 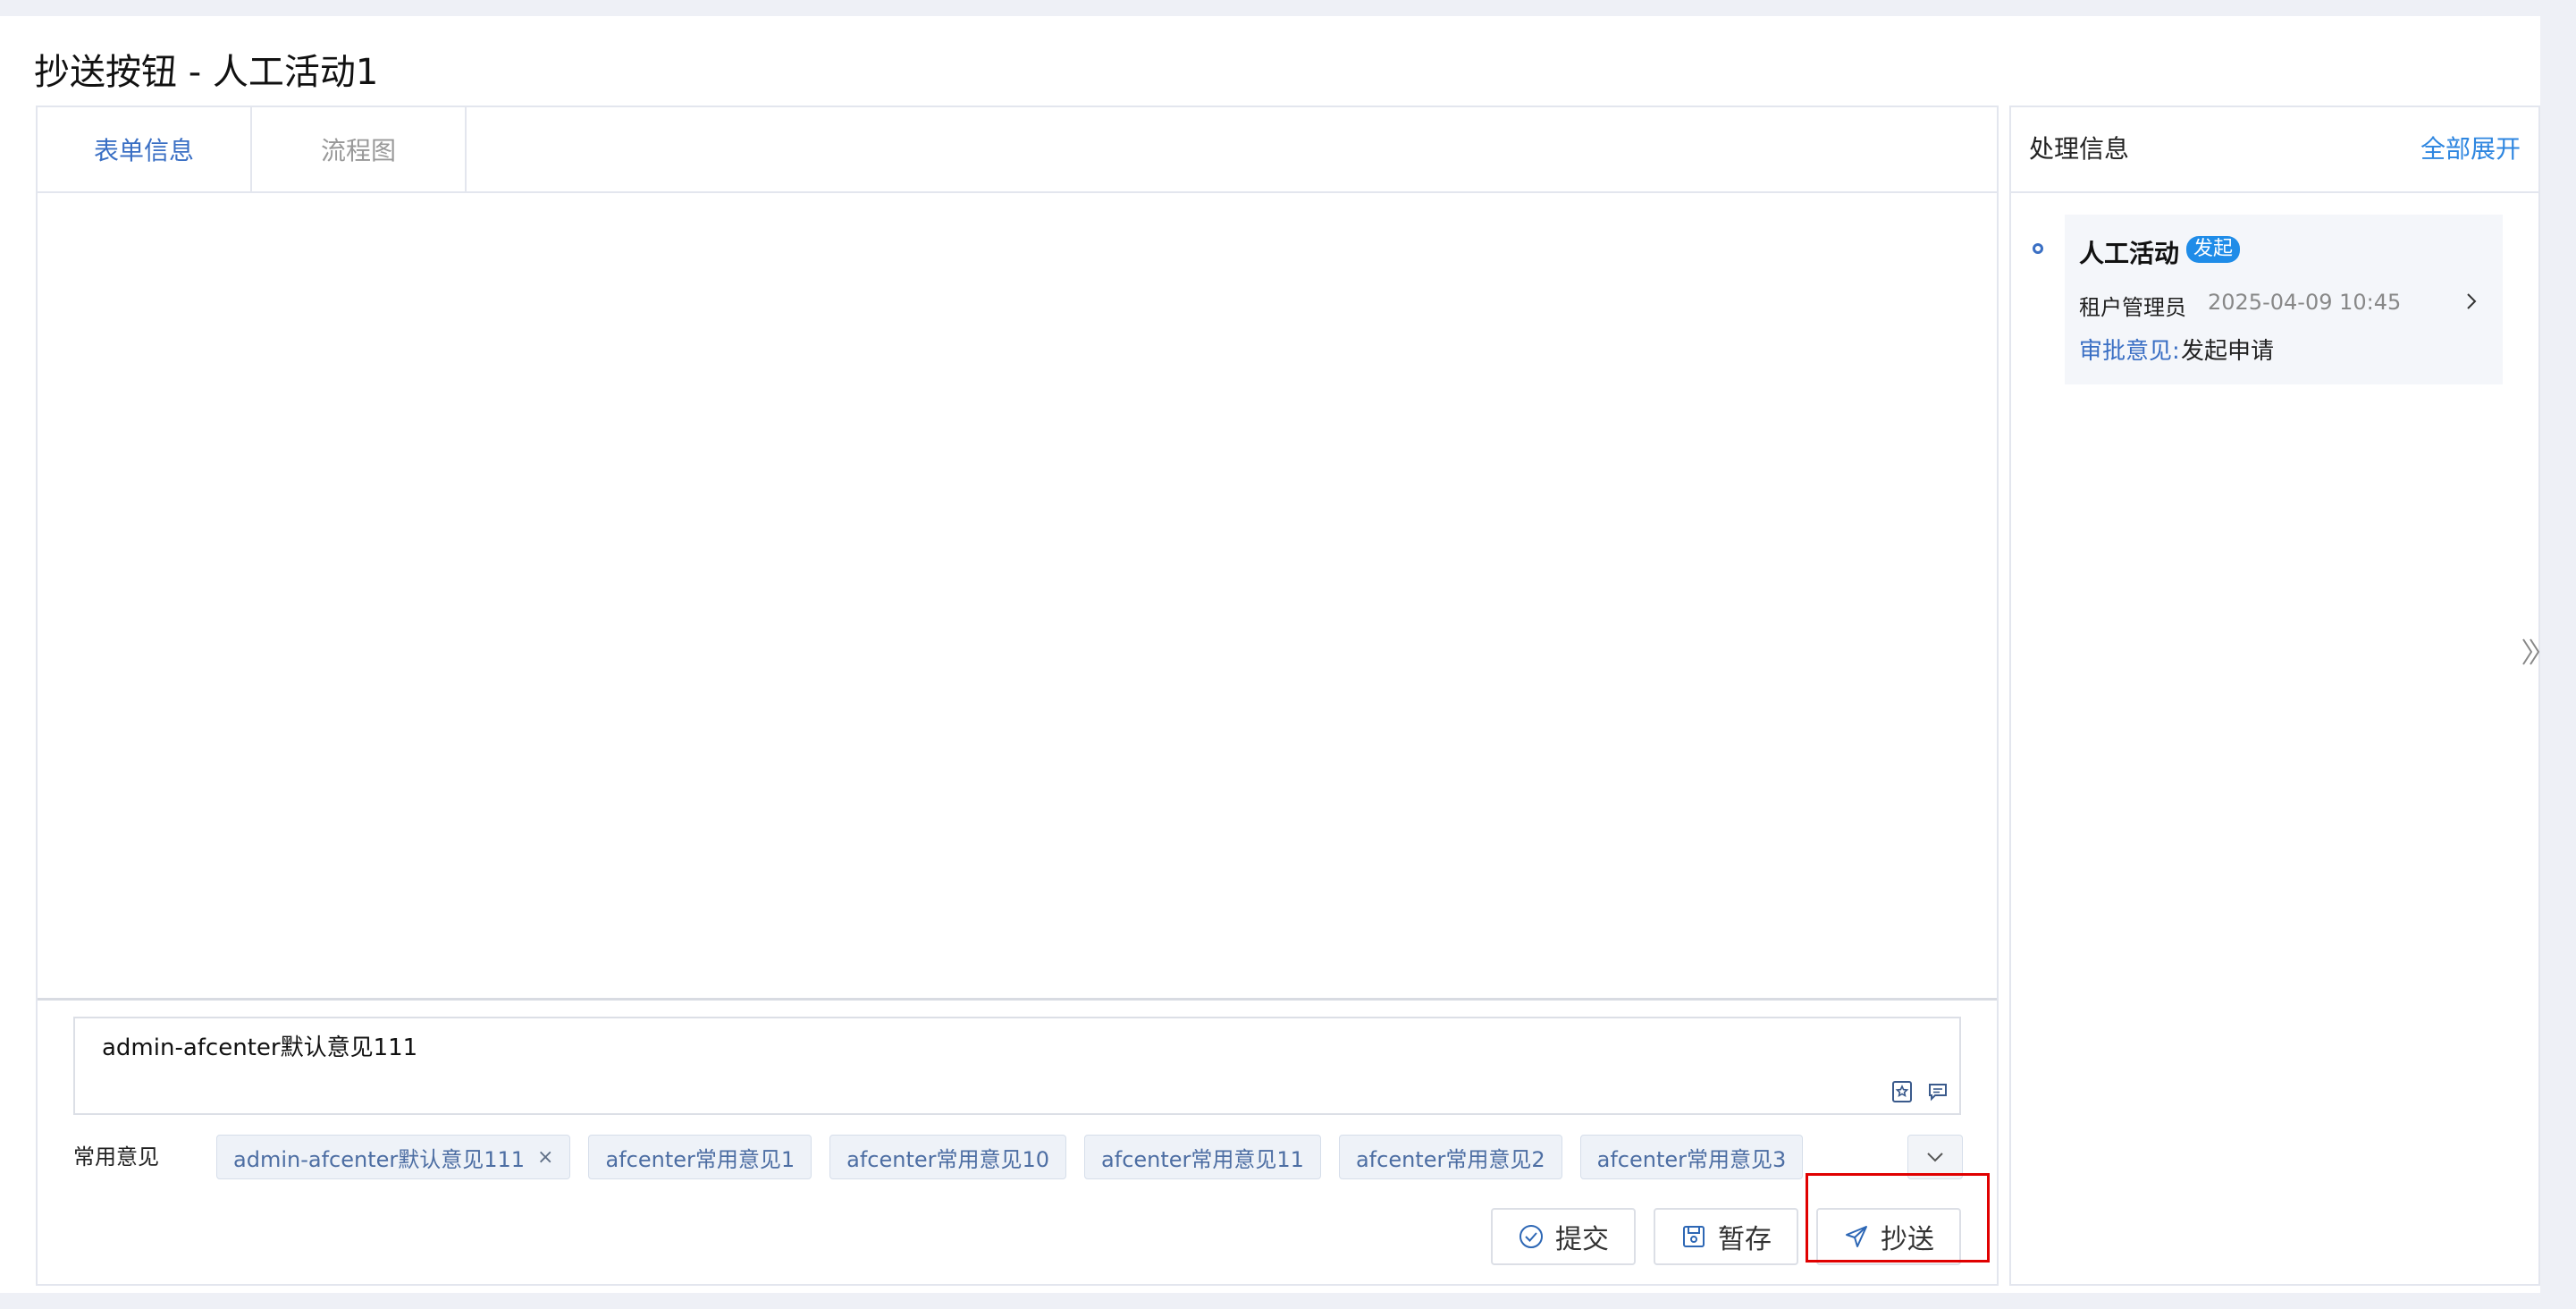 I want to click on chevron-down-icon, so click(x=1935, y=1157).